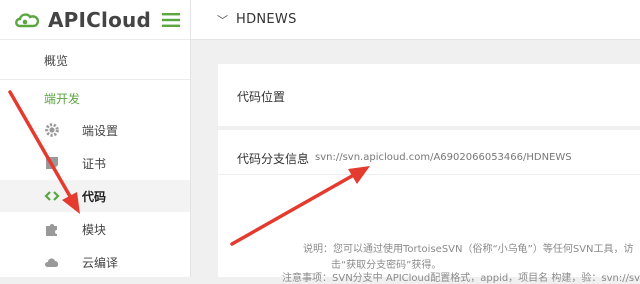  I want to click on sidebar-item-label: 模块, so click(94, 229).